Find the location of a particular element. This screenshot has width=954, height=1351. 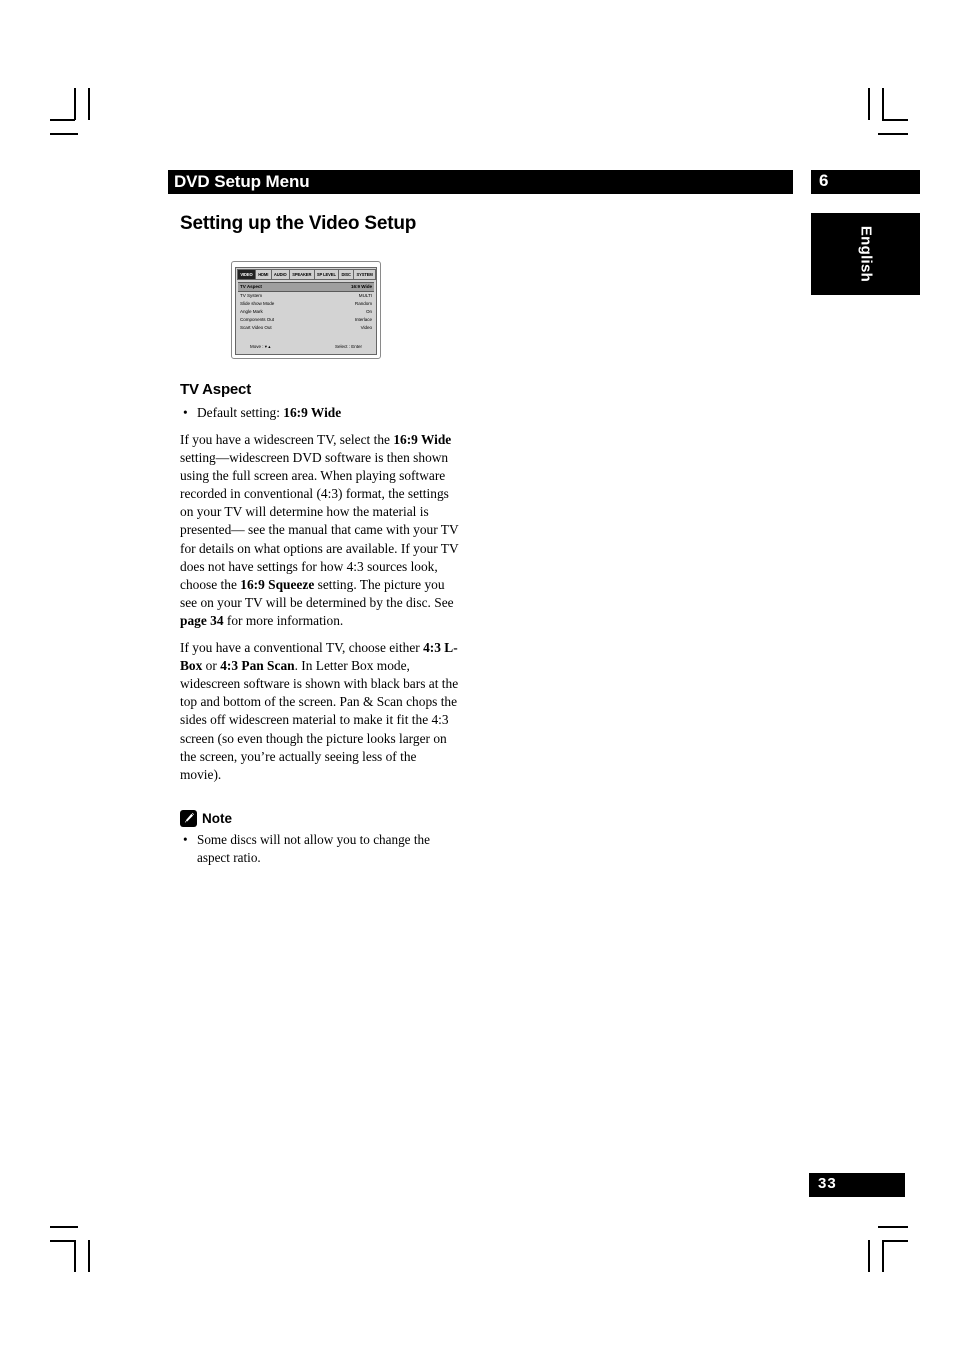

osd-row-label: TV Aspect is located at coordinates (251, 286).